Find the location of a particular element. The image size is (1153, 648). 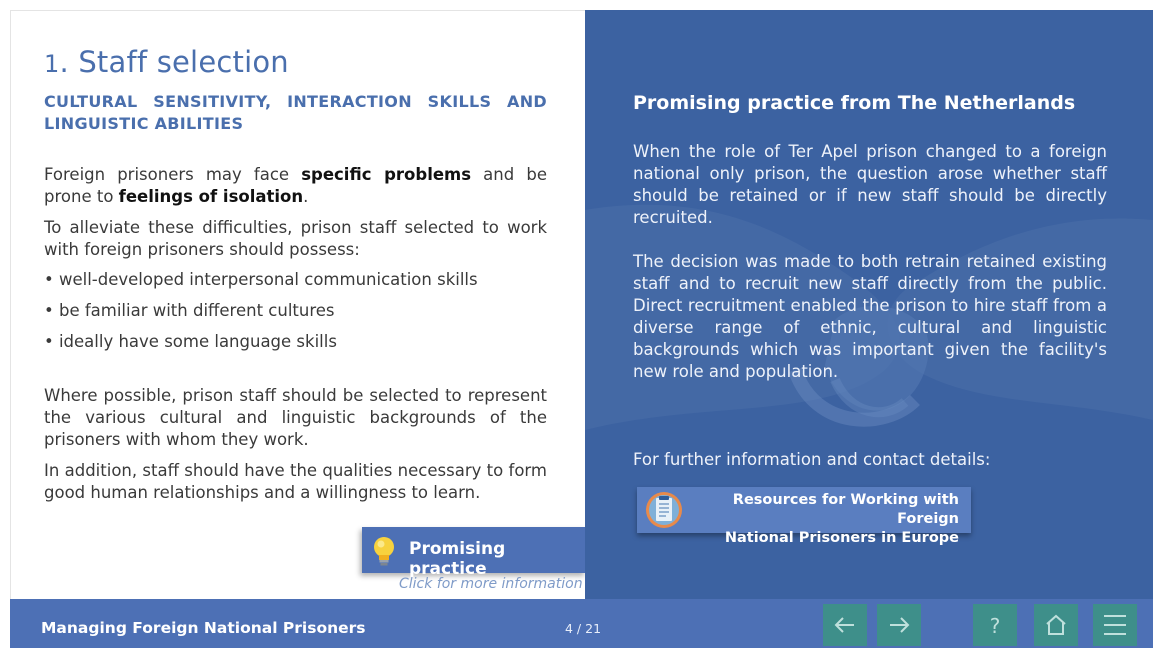

click-hint: Click for more information is located at coordinates (491, 584).